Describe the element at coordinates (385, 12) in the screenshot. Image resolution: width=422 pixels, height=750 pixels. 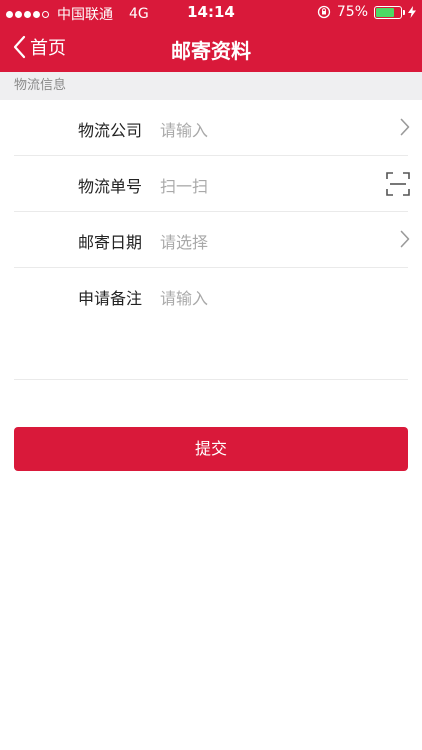
I see `battery-fill` at that location.